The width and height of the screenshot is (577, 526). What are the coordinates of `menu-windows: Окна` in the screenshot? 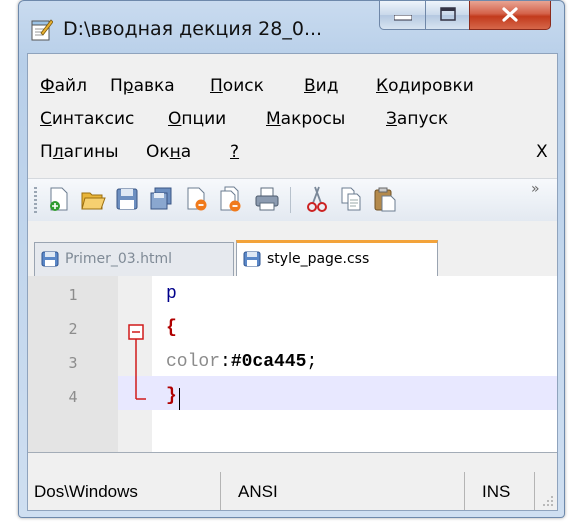 It's located at (168, 152).